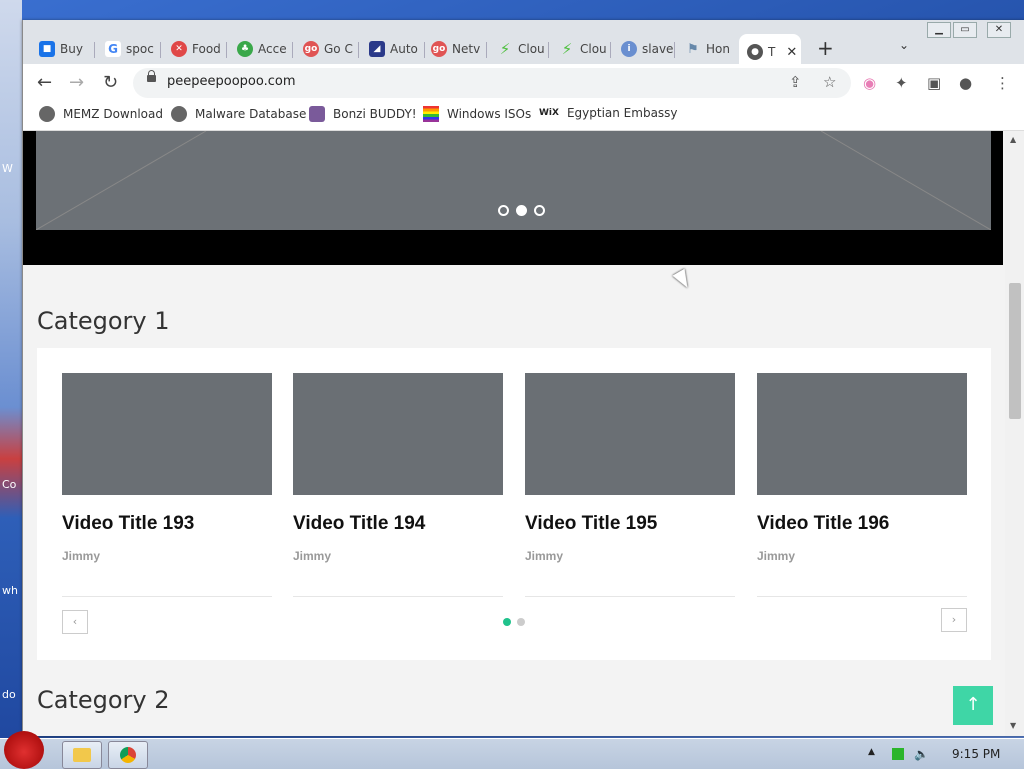 The width and height of the screenshot is (1024, 769). I want to click on hero-dots, so click(521, 210).